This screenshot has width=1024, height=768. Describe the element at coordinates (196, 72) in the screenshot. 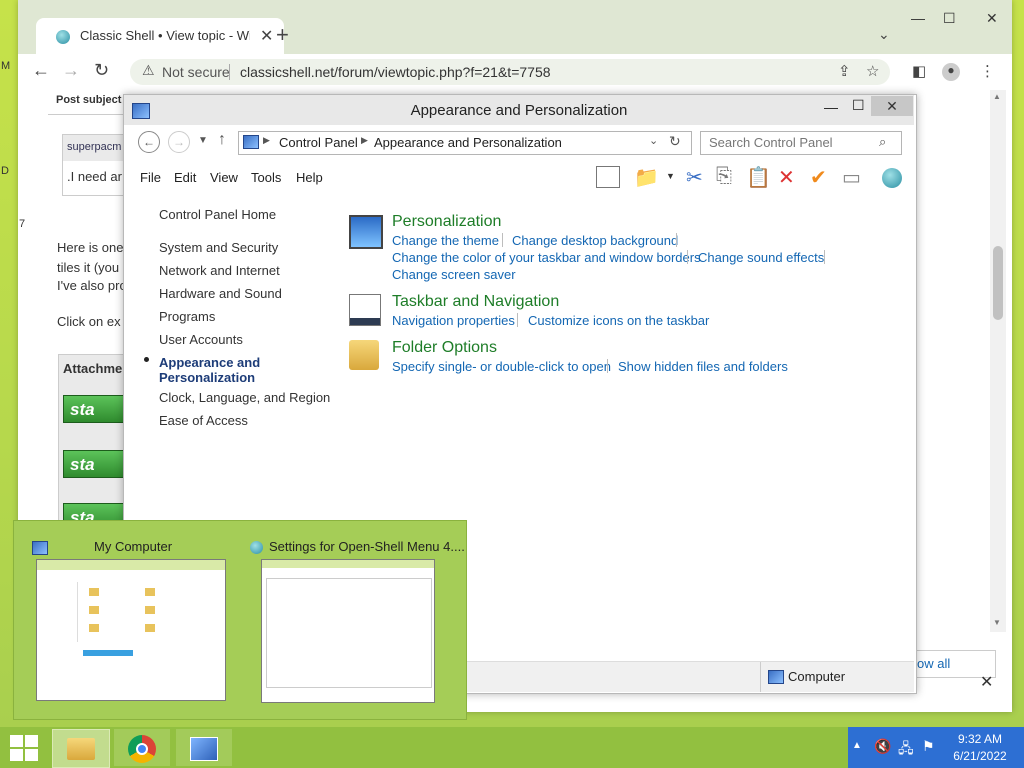

I see `not-secure-label: Not secure` at that location.